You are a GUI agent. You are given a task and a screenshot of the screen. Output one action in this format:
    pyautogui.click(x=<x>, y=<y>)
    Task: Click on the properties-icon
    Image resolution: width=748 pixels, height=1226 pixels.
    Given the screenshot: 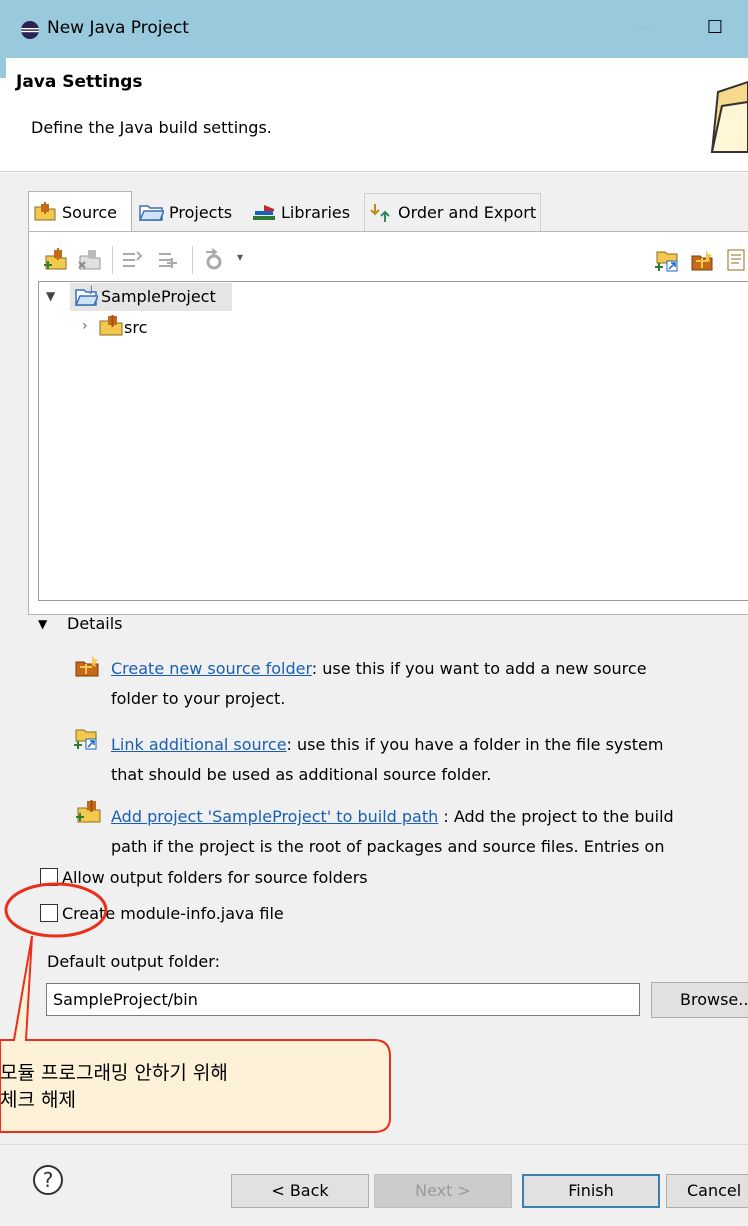 What is the action you would take?
    pyautogui.click(x=737, y=260)
    